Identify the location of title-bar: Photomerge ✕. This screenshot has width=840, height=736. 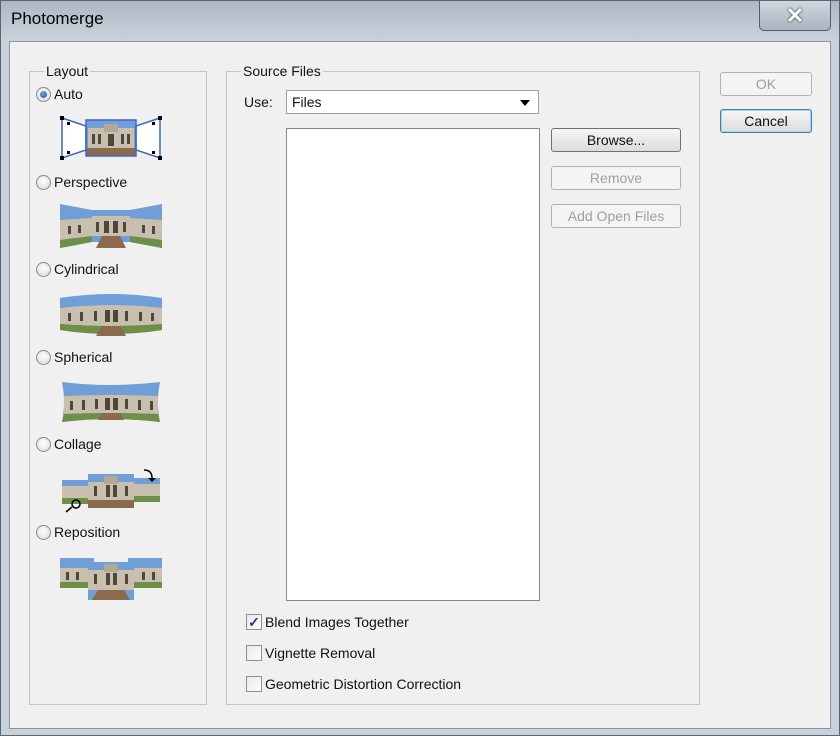
(420, 21).